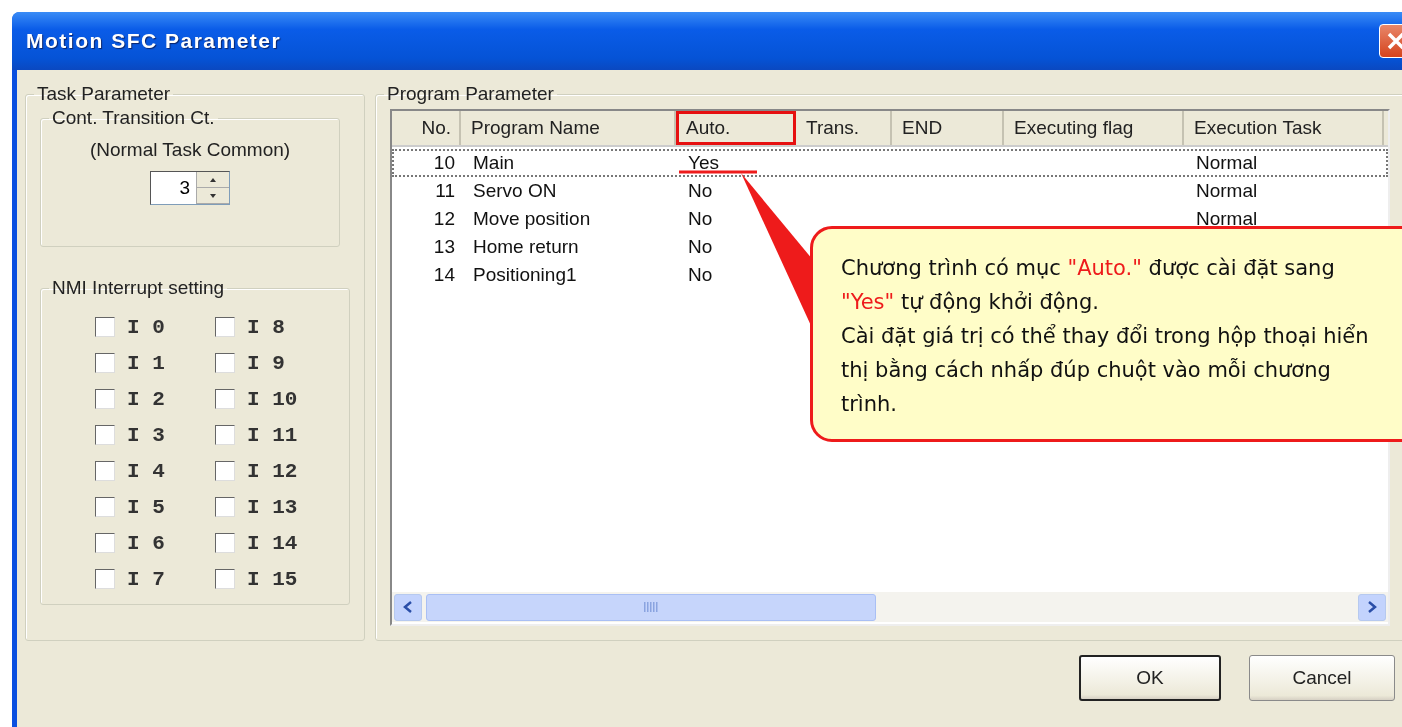 The width and height of the screenshot is (1402, 727). Describe the element at coordinates (272, 435) in the screenshot. I see `checkbox-label: I 11` at that location.